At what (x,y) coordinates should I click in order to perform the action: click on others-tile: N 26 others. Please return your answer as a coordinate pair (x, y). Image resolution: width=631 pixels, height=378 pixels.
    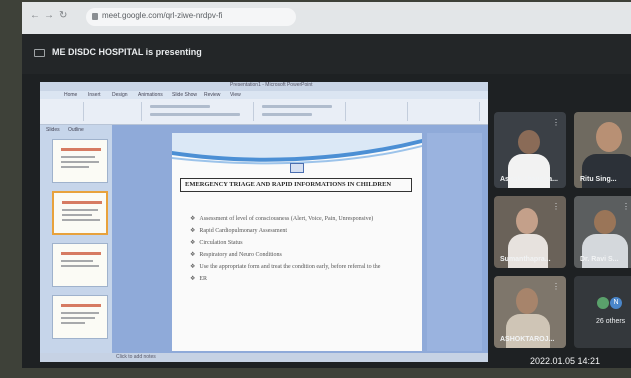
    Looking at the image, I should click on (602, 312).